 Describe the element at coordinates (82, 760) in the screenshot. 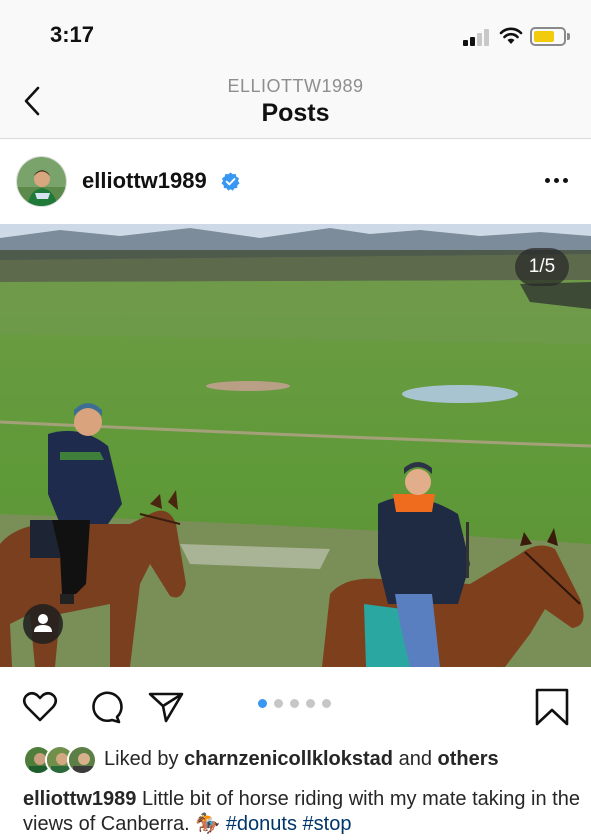

I see `avatar` at that location.